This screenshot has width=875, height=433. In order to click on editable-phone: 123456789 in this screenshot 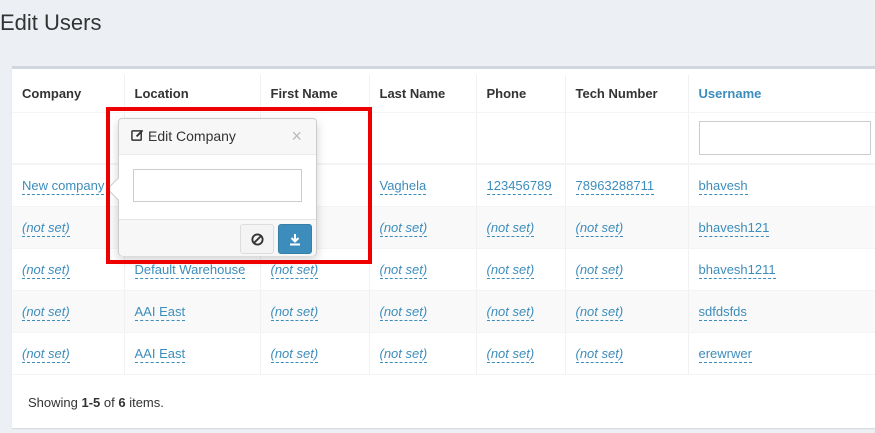, I will do `click(519, 186)`.